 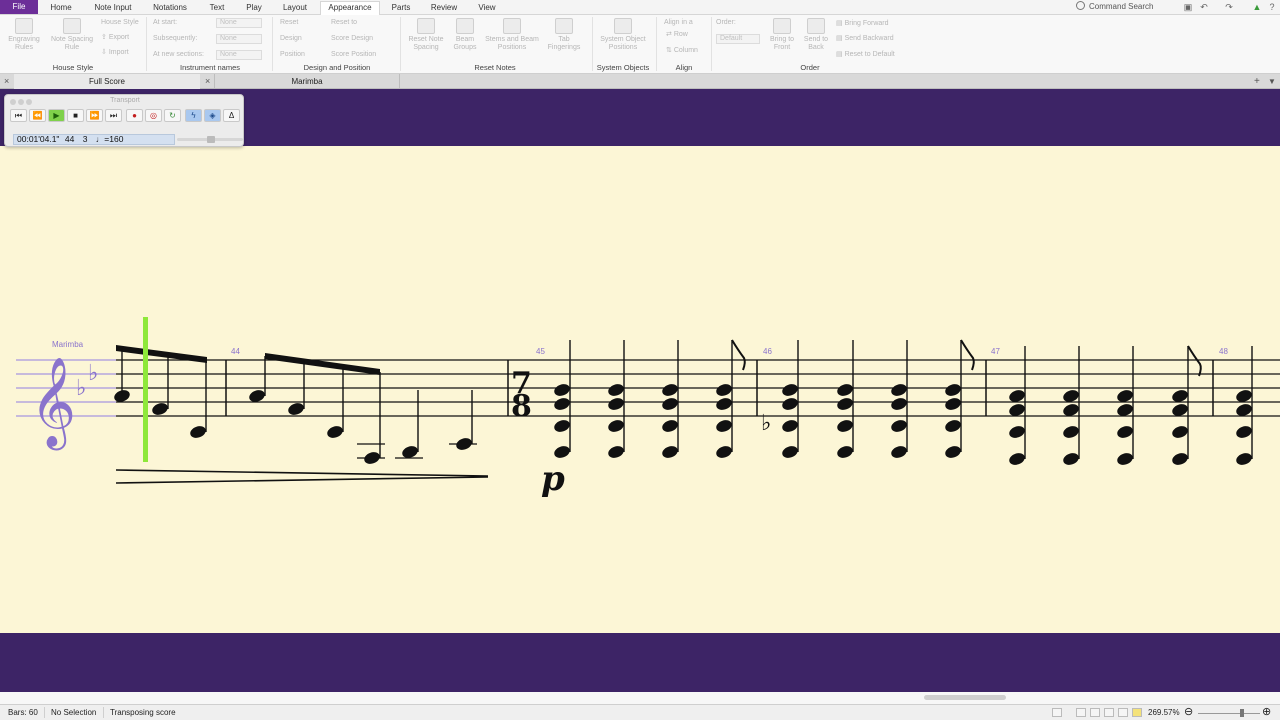 I want to click on send-backward-button: ▤ Send Backward, so click(x=865, y=39).